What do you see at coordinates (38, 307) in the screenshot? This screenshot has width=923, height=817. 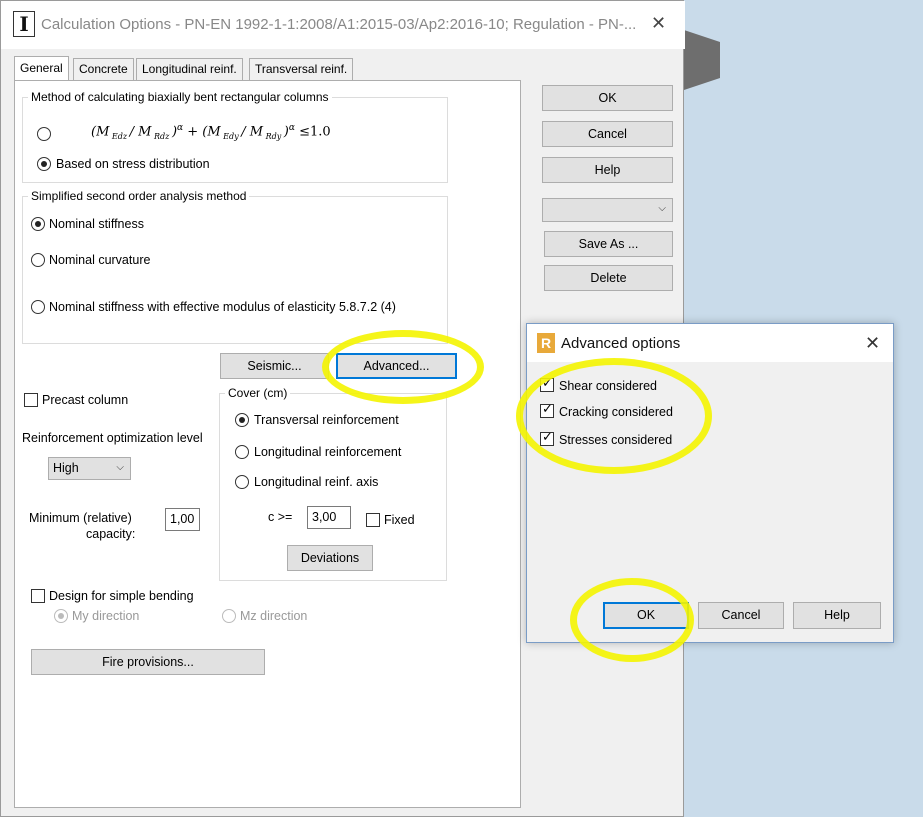 I see `effective-modulus-radio` at bounding box center [38, 307].